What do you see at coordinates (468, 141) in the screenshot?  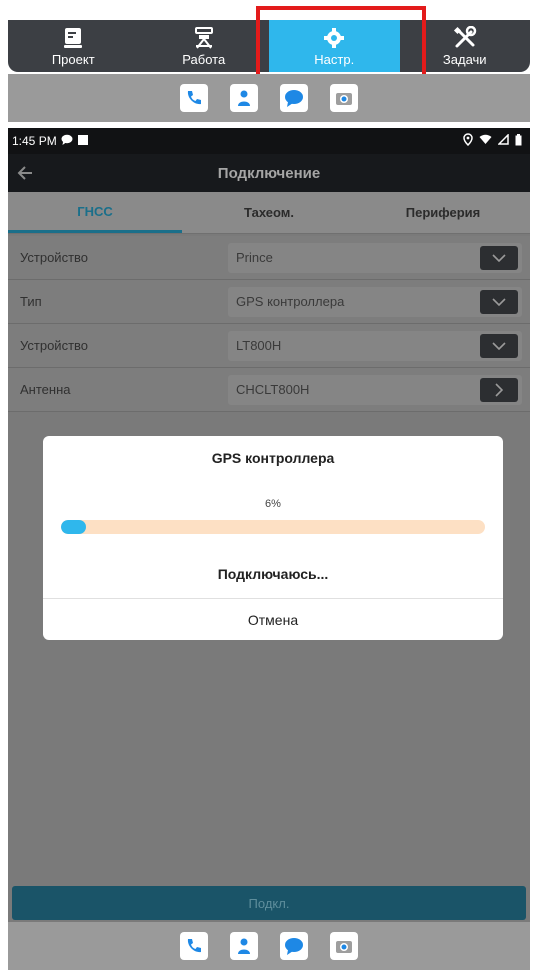 I see `location-icon` at bounding box center [468, 141].